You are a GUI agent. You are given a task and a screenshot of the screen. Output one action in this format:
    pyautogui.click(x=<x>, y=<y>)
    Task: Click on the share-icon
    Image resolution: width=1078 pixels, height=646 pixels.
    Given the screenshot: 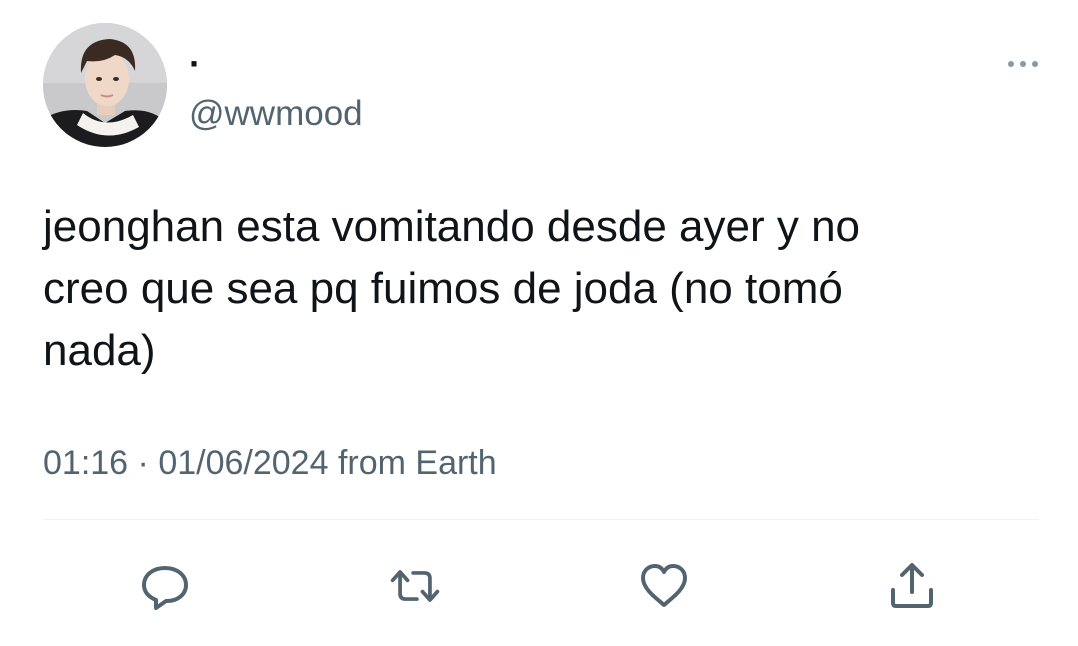 What is the action you would take?
    pyautogui.click(x=912, y=585)
    